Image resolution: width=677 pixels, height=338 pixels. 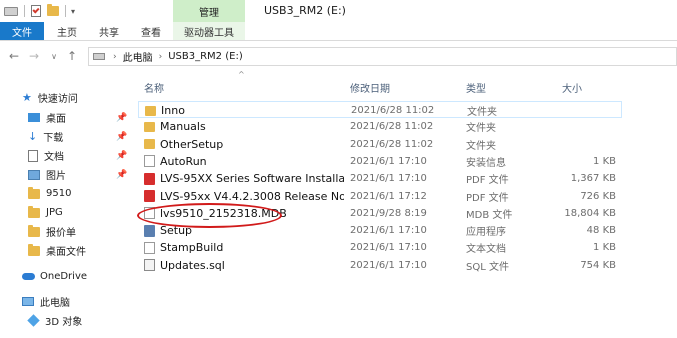 I want to click on file-name-cell: Manuals, so click(x=244, y=126).